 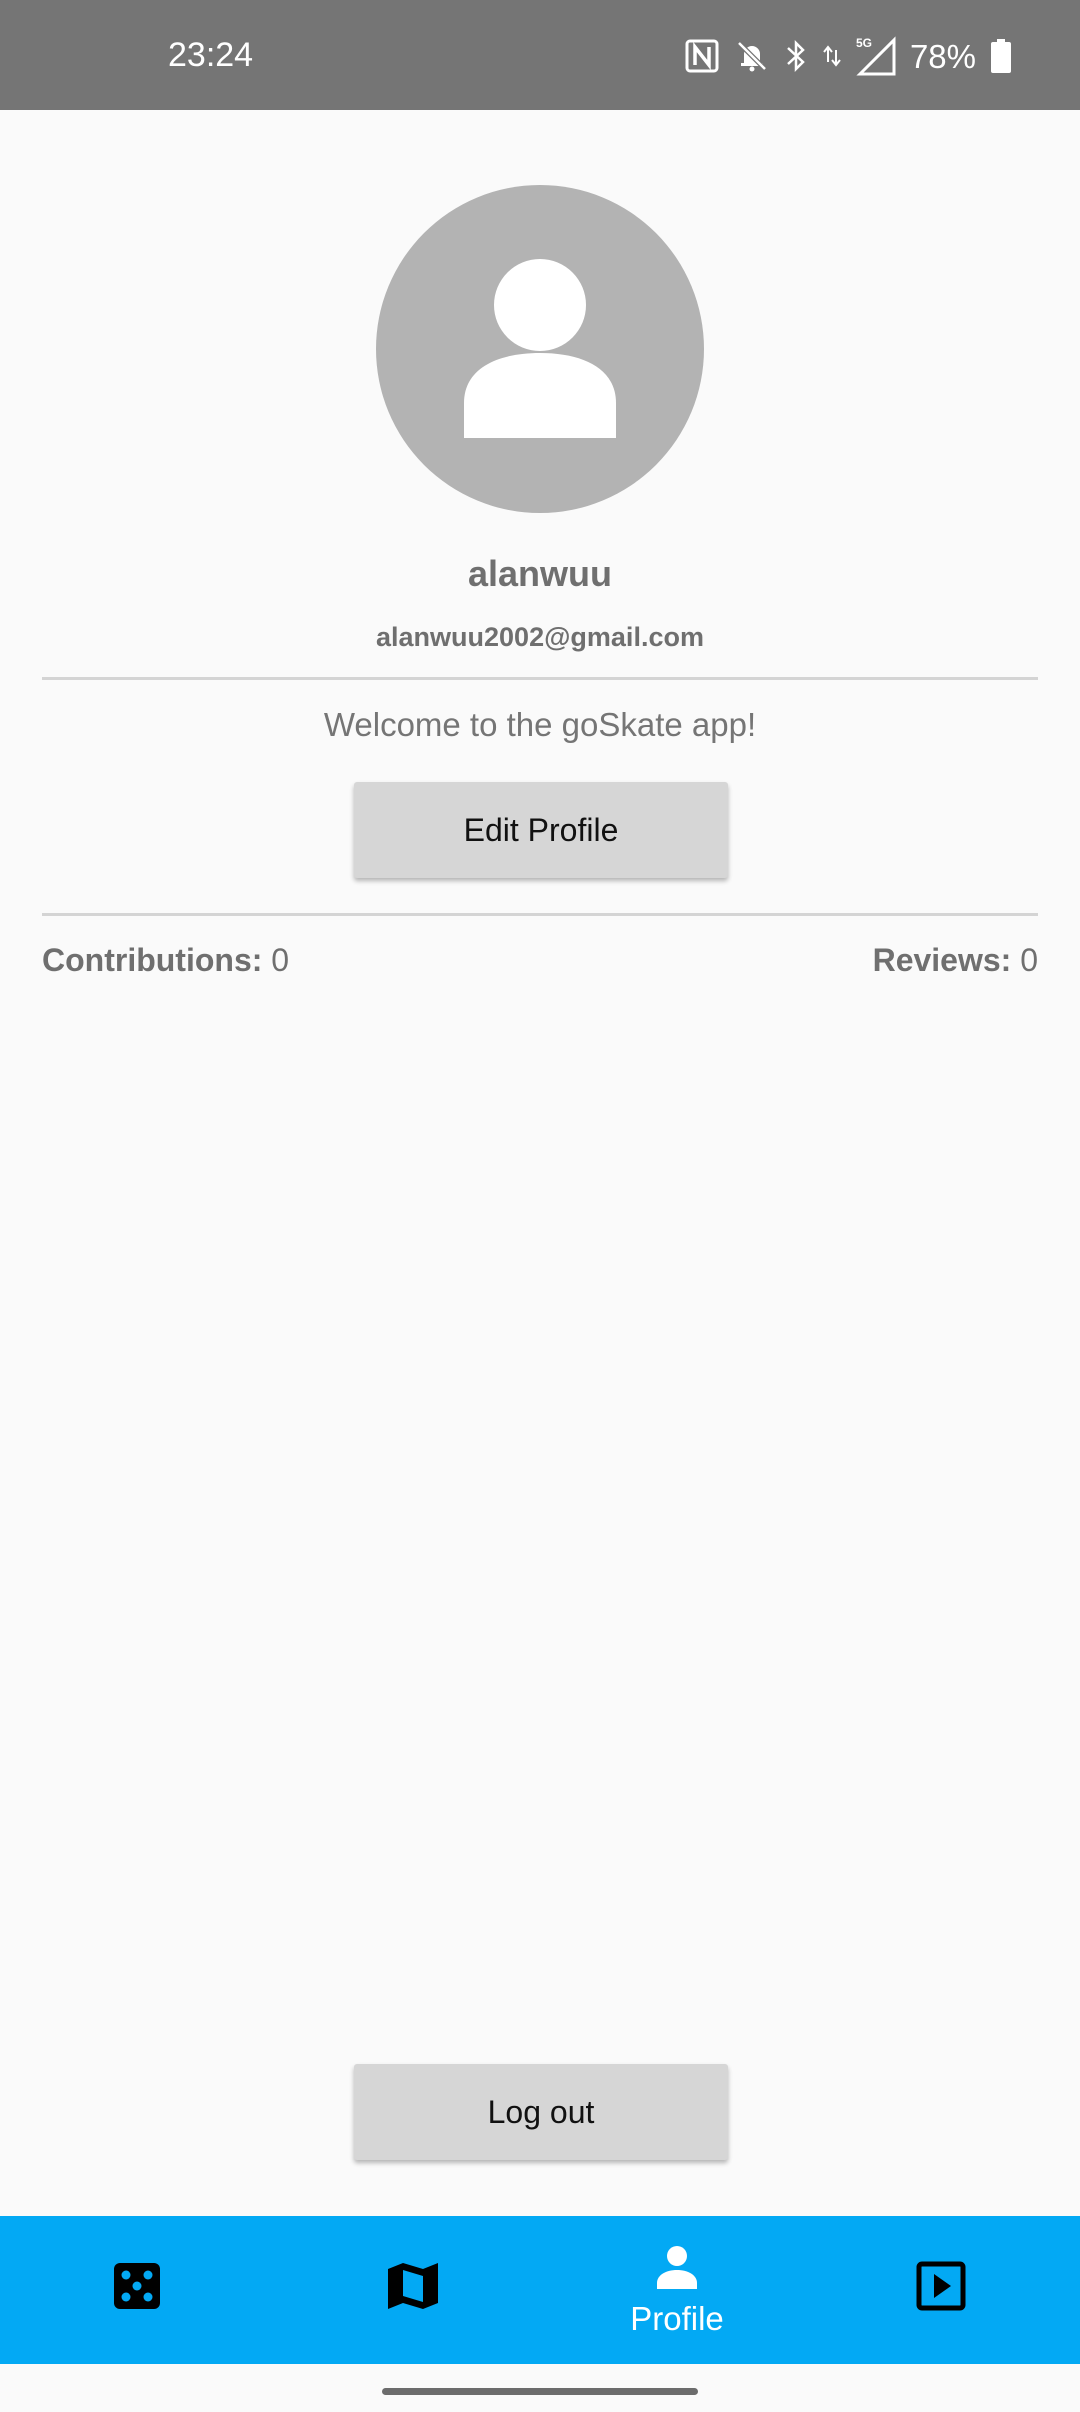 I want to click on reviews-value: 0, so click(x=1024, y=960).